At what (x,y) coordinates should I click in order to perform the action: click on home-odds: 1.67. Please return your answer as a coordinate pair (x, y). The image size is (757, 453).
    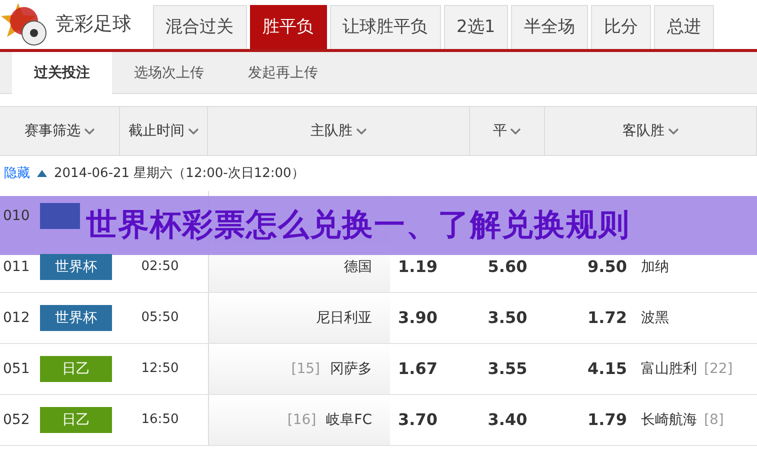
    Looking at the image, I should click on (418, 369).